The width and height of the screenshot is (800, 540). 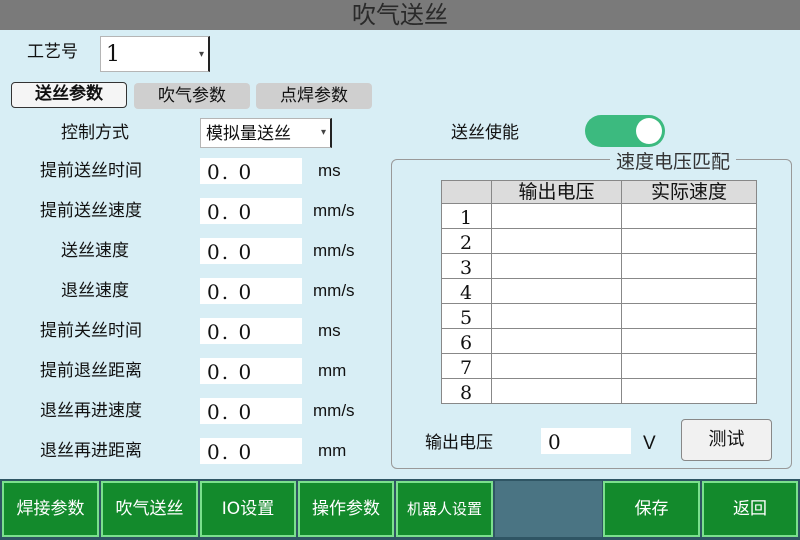 What do you see at coordinates (248, 134) in the screenshot?
I see `control-mode-value: 模拟量送丝` at bounding box center [248, 134].